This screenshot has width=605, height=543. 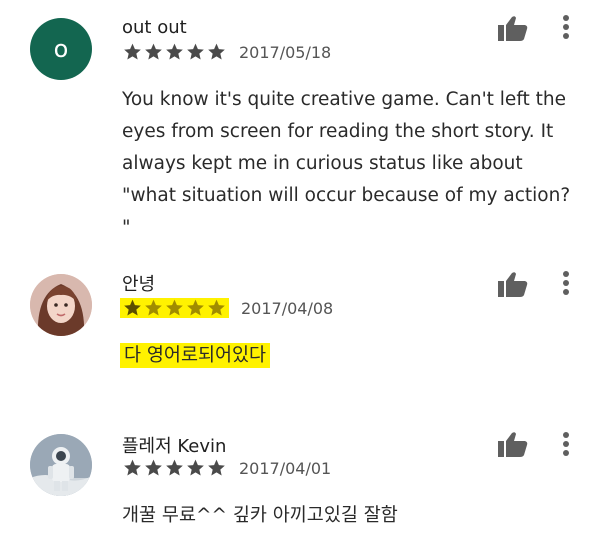 I want to click on review-date: 2017/04/08, so click(x=287, y=308).